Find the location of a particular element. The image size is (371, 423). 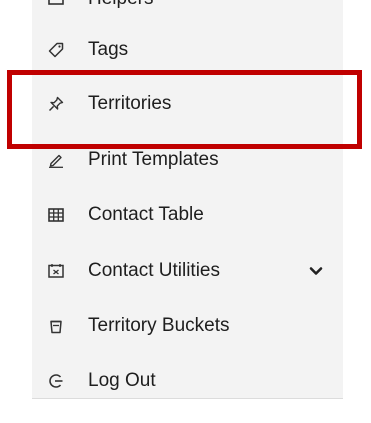

menu-item-territory-buckets: Territory Buckets is located at coordinates (187, 326).